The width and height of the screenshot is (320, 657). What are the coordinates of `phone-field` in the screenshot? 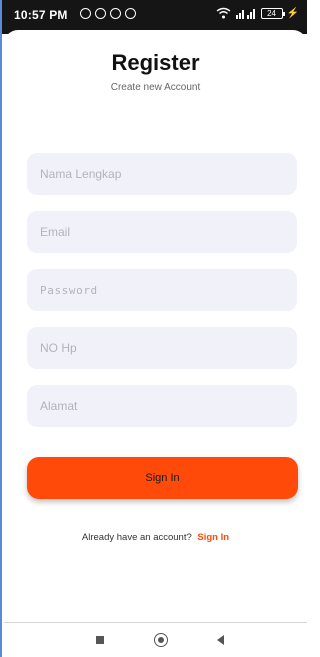 It's located at (162, 348).